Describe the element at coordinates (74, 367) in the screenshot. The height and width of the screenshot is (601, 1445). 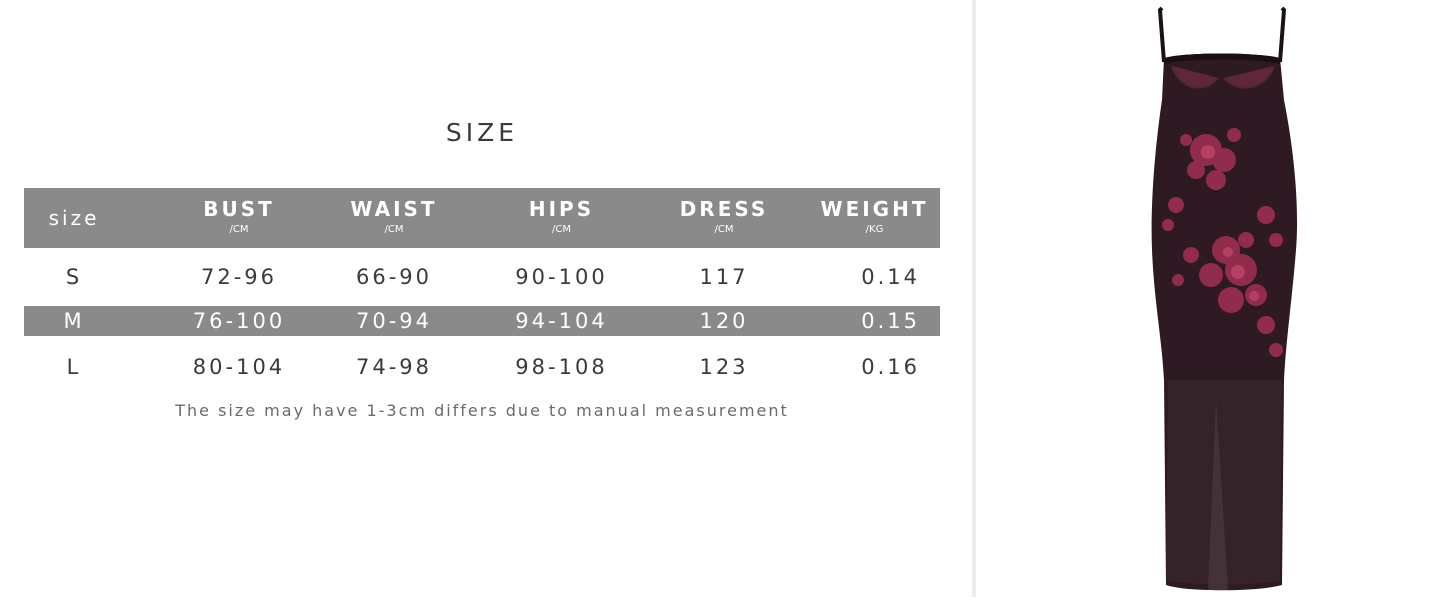
I see `cell-size: L` at that location.